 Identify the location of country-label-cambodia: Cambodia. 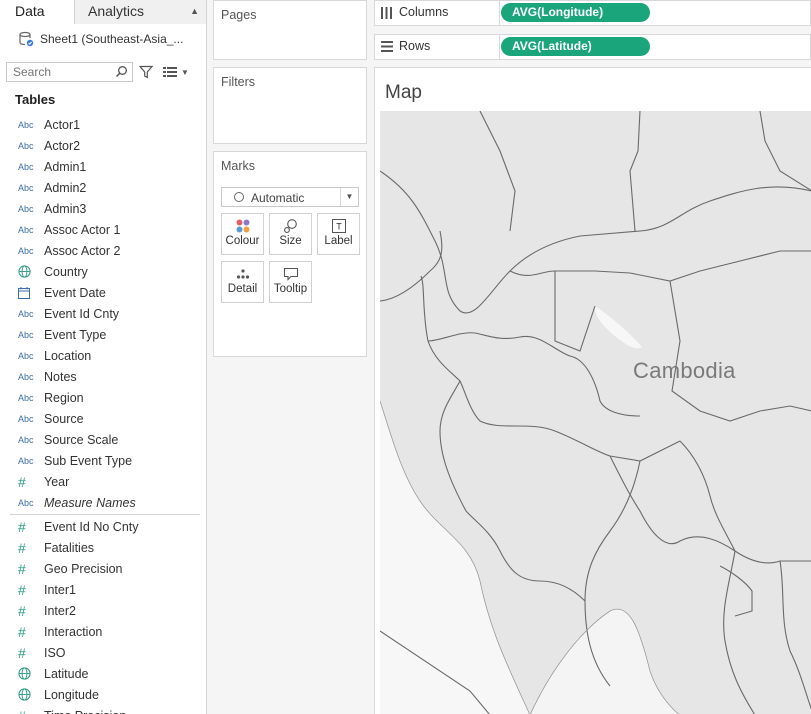
(684, 370).